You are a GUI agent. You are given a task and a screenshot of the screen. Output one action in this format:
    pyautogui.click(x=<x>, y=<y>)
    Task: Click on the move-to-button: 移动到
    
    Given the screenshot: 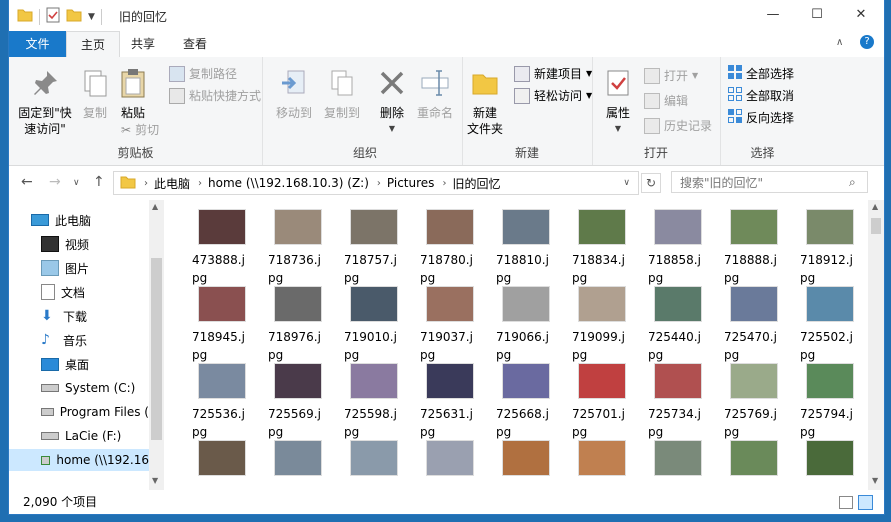 What is the action you would take?
    pyautogui.click(x=294, y=94)
    